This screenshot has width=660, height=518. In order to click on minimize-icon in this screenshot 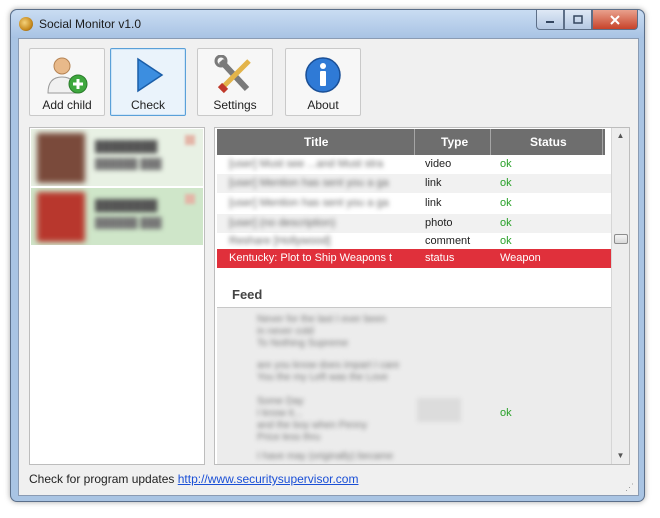, I will do `click(550, 21)`.